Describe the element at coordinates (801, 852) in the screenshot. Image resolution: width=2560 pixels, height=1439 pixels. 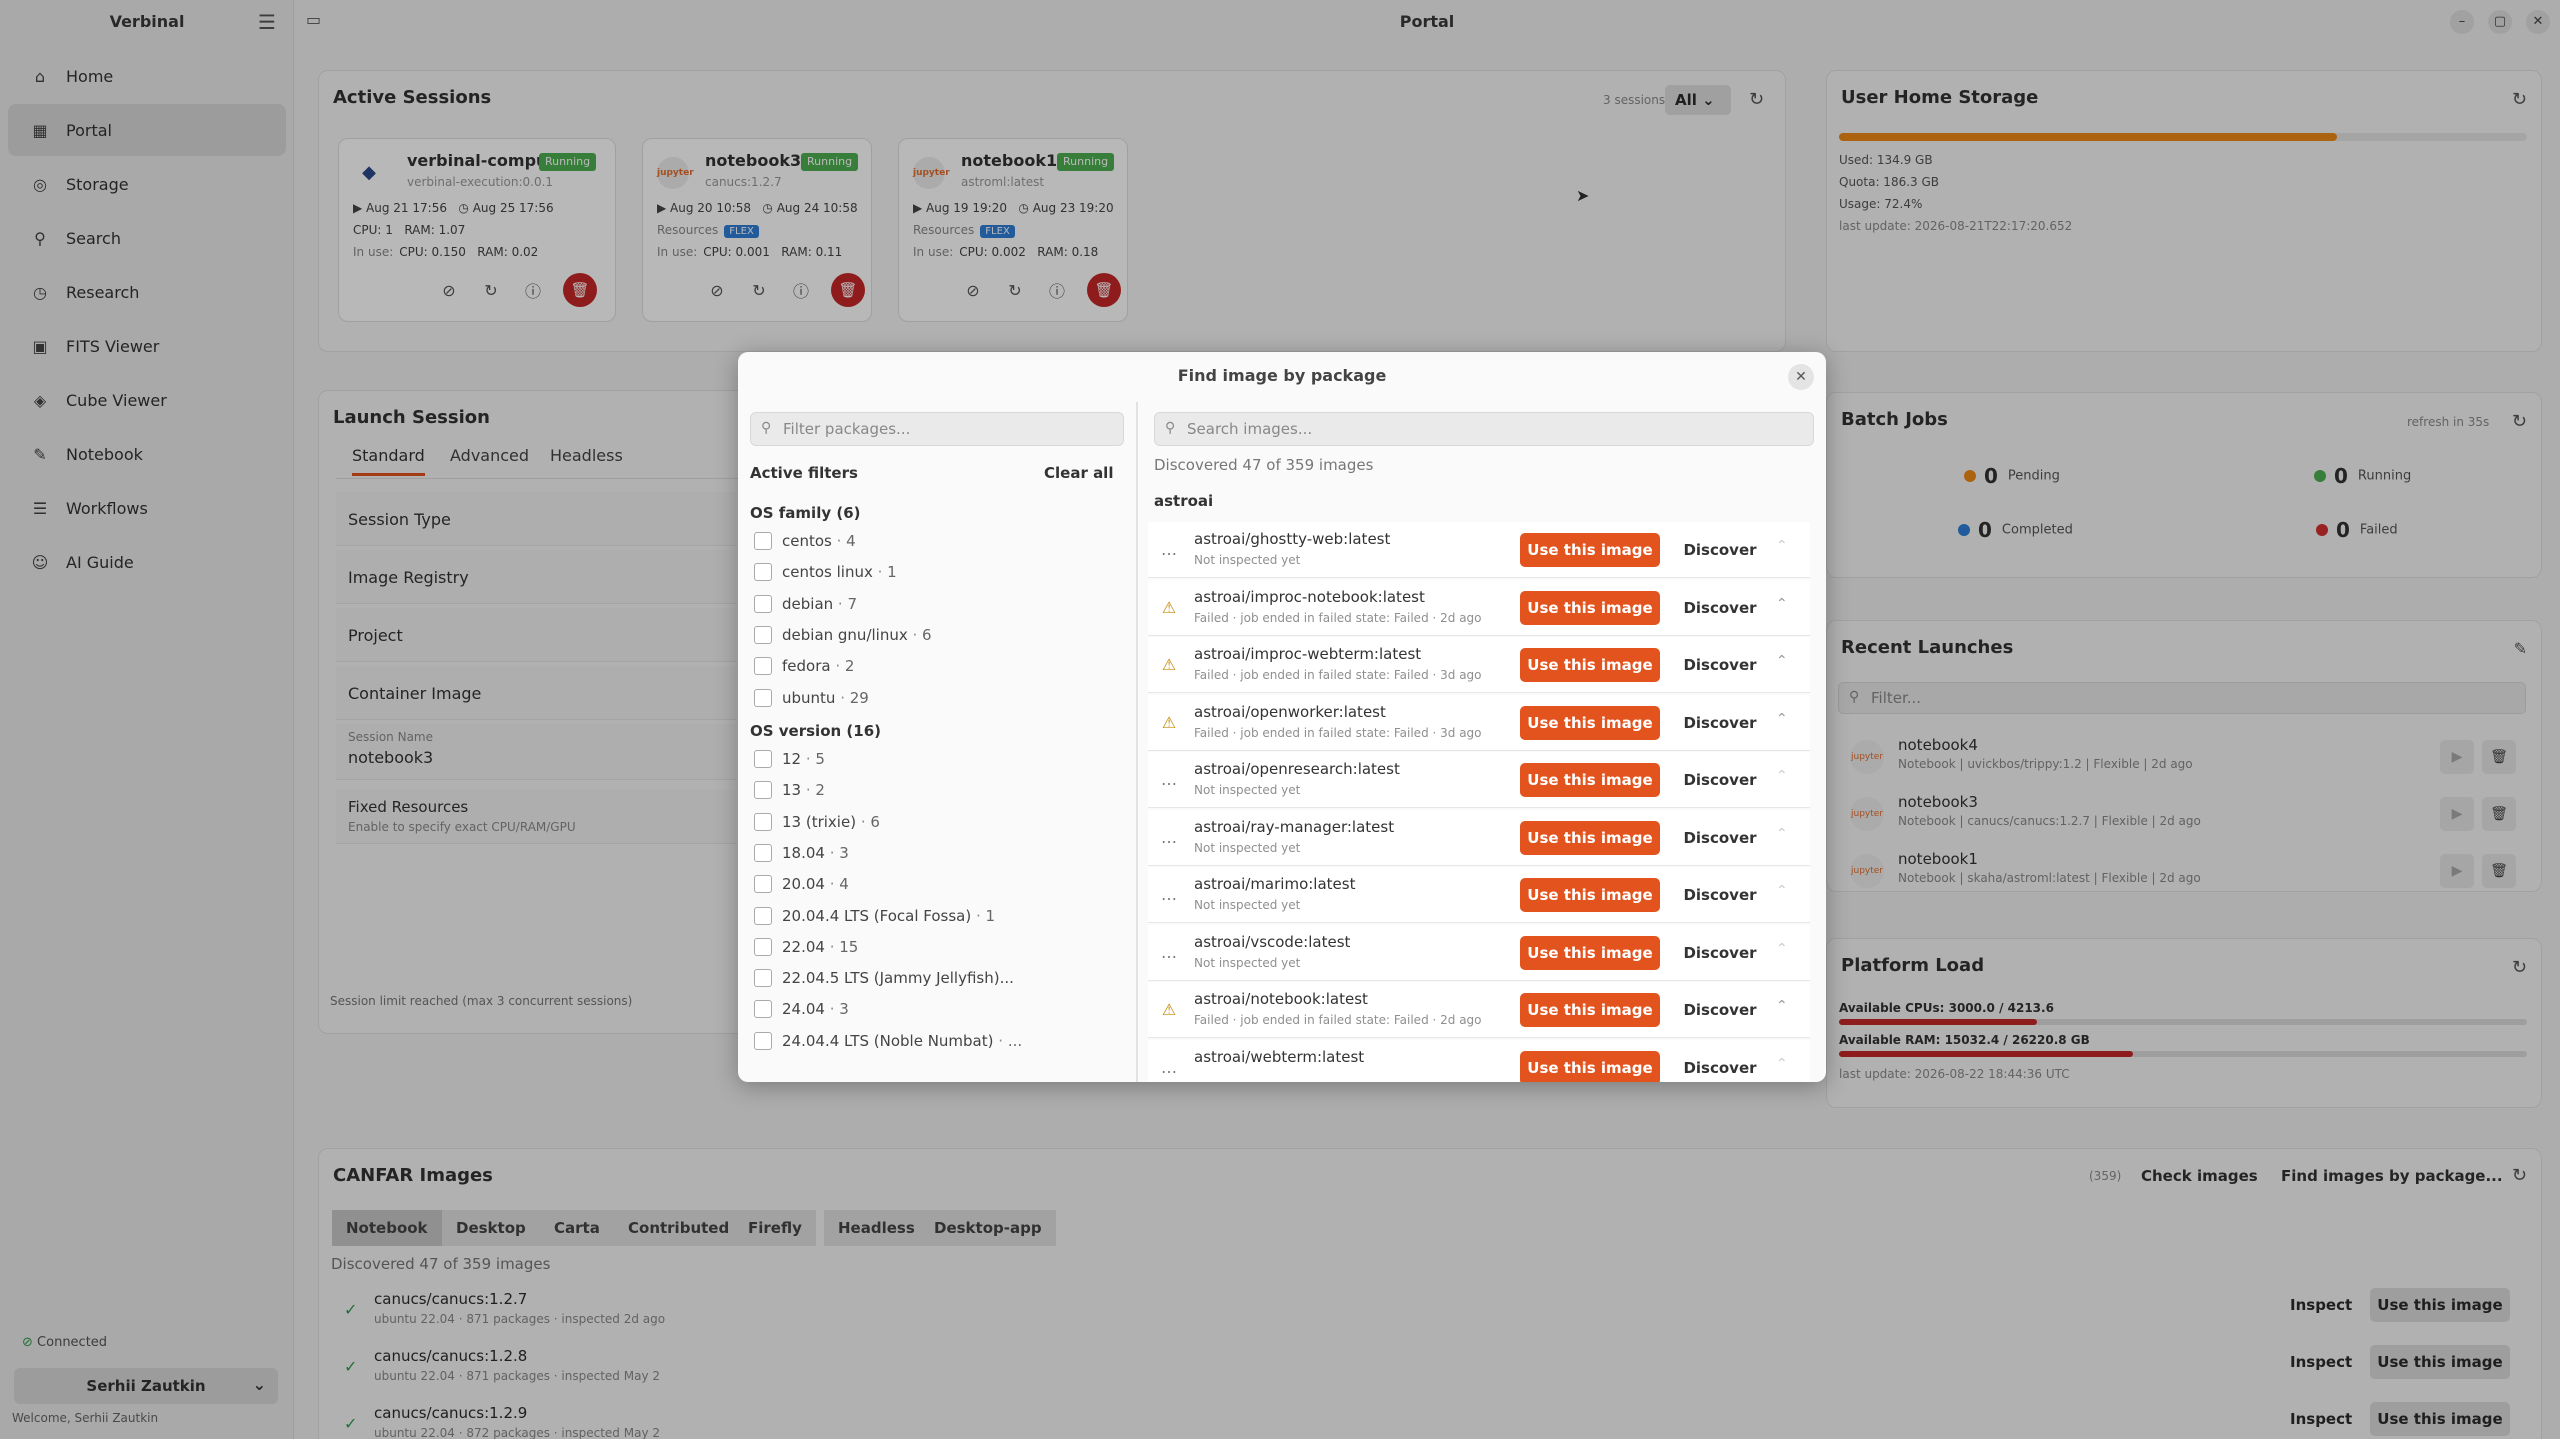
I see `package-filter-option: 18.04 · 3` at that location.